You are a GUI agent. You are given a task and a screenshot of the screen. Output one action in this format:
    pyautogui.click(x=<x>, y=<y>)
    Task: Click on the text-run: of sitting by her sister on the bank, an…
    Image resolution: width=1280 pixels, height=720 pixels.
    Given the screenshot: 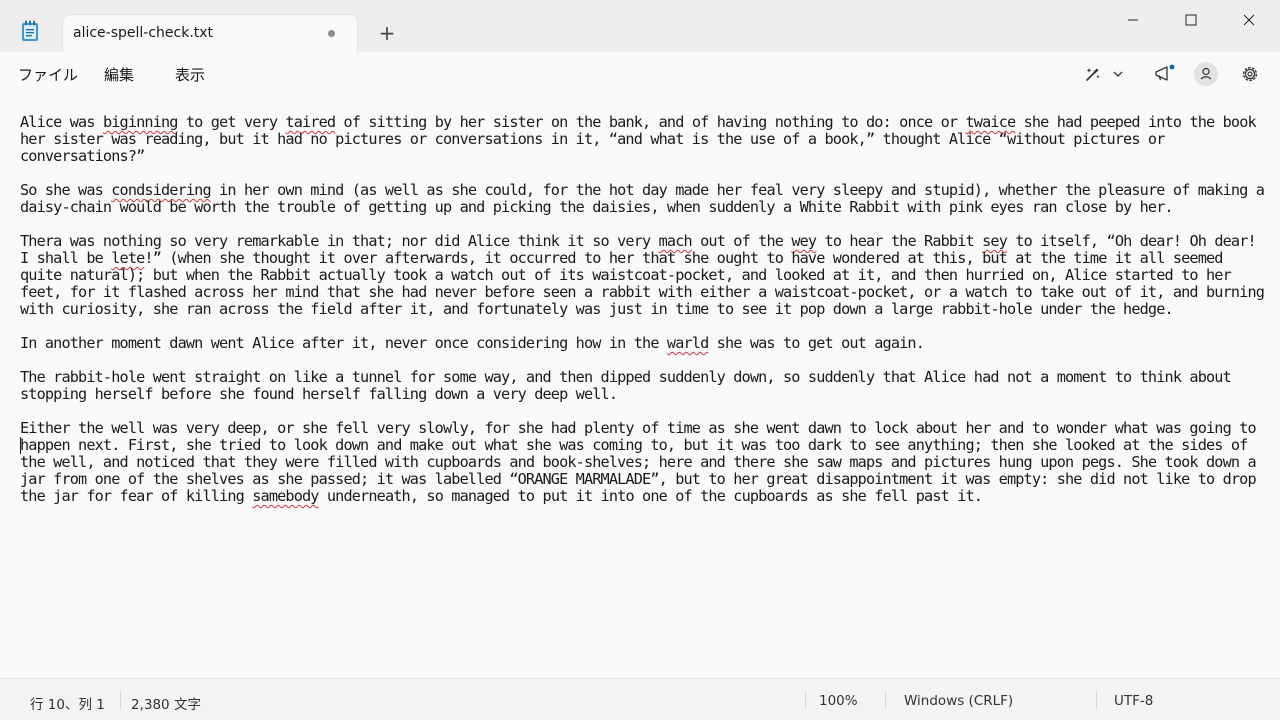 What is the action you would take?
    pyautogui.click(x=650, y=122)
    